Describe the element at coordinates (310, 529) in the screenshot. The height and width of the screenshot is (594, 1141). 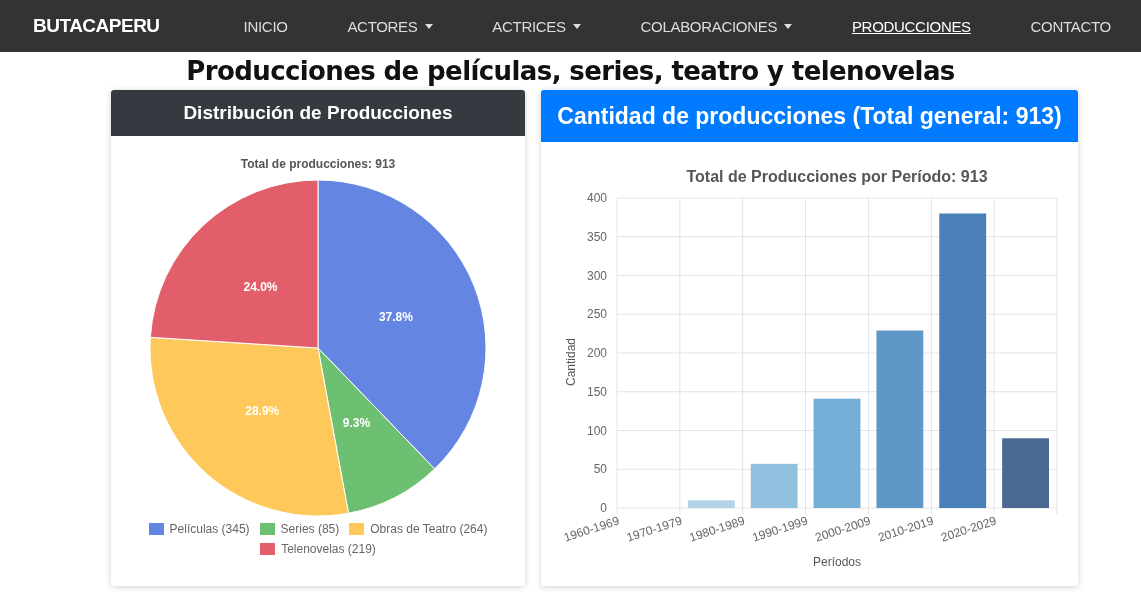
I see `legend-label: Series (85)` at that location.